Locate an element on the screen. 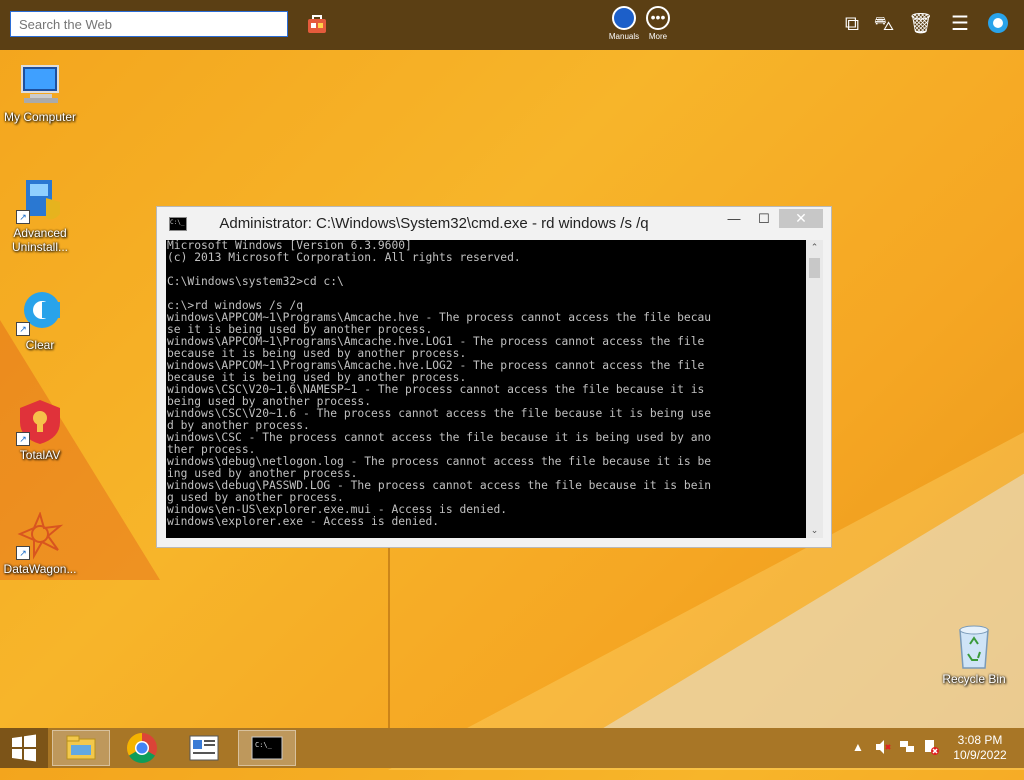 Image resolution: width=1024 pixels, height=780 pixels. clear-icon: ↗ is located at coordinates (40, 312).